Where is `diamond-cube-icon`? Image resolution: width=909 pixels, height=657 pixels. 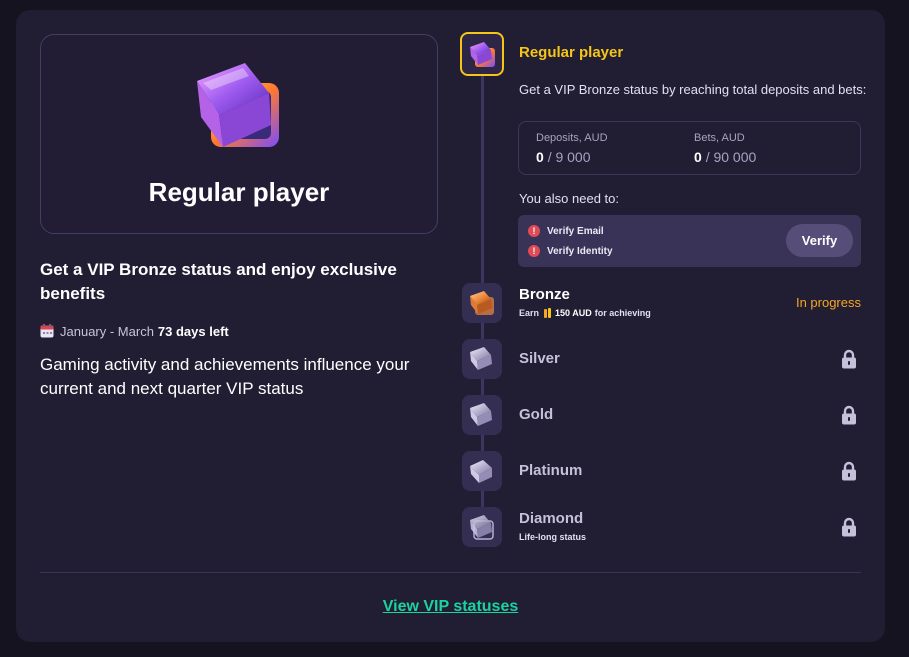 diamond-cube-icon is located at coordinates (482, 527).